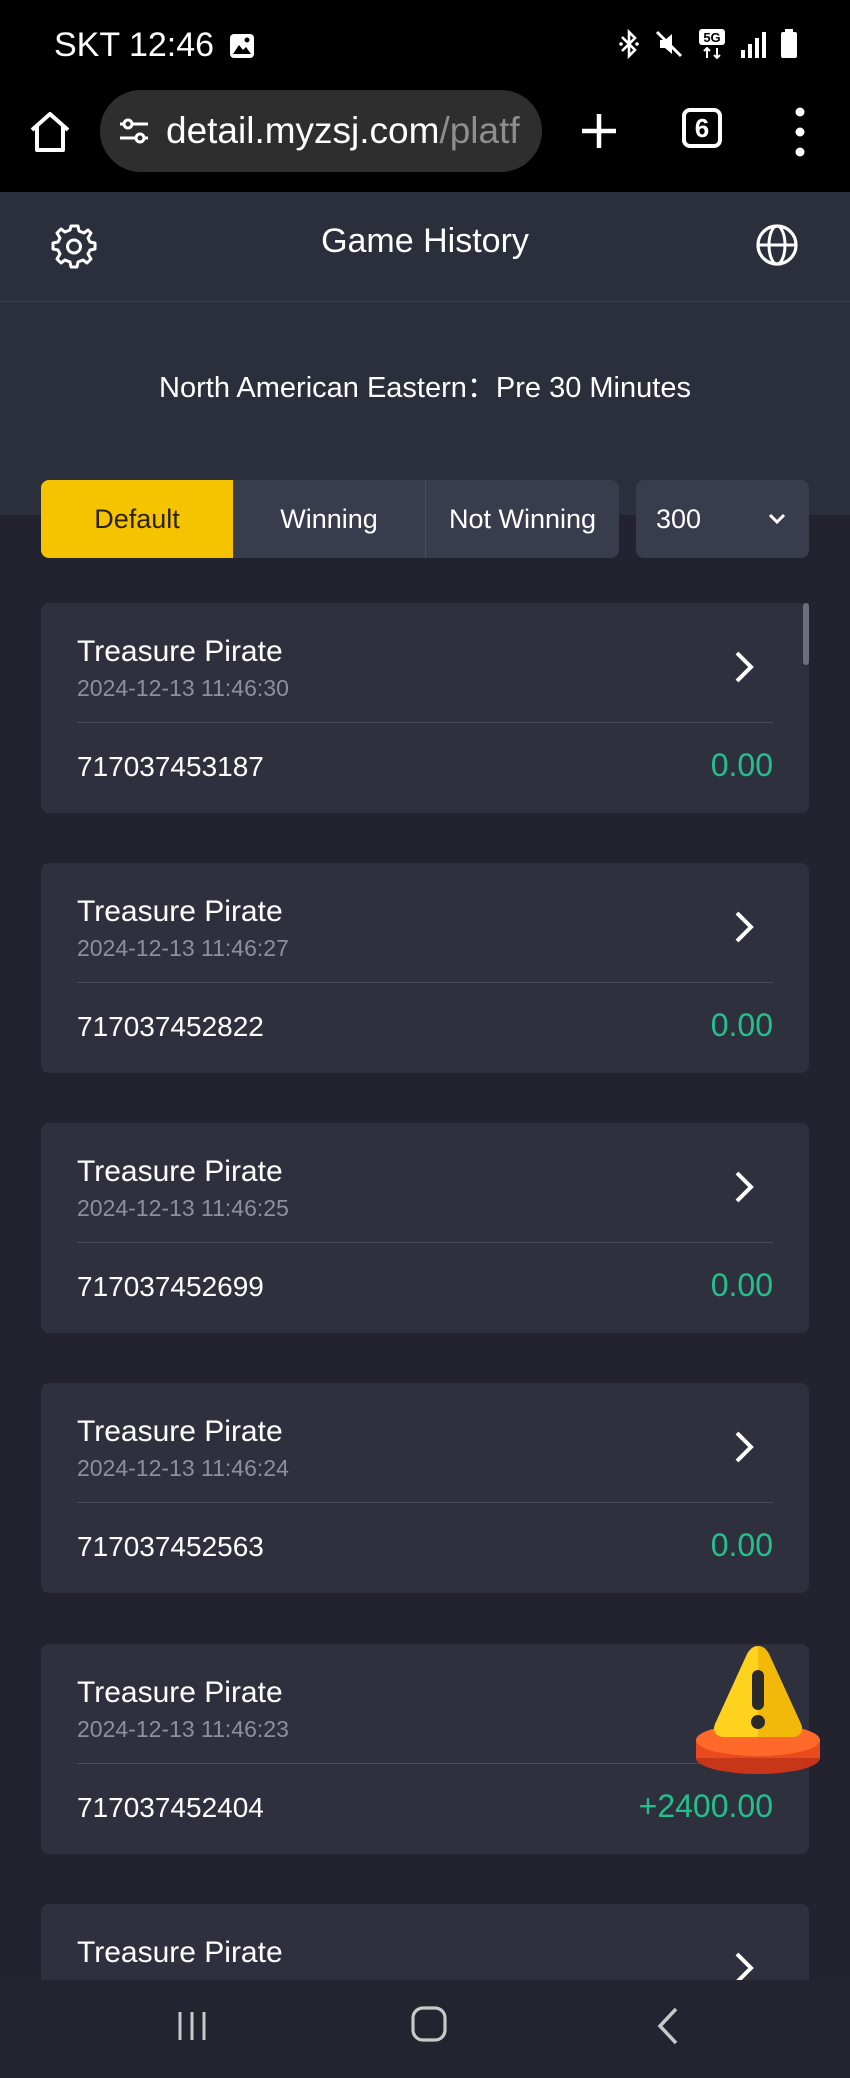 Image resolution: width=850 pixels, height=2078 pixels. Describe the element at coordinates (777, 519) in the screenshot. I see `chevron-down-icon` at that location.